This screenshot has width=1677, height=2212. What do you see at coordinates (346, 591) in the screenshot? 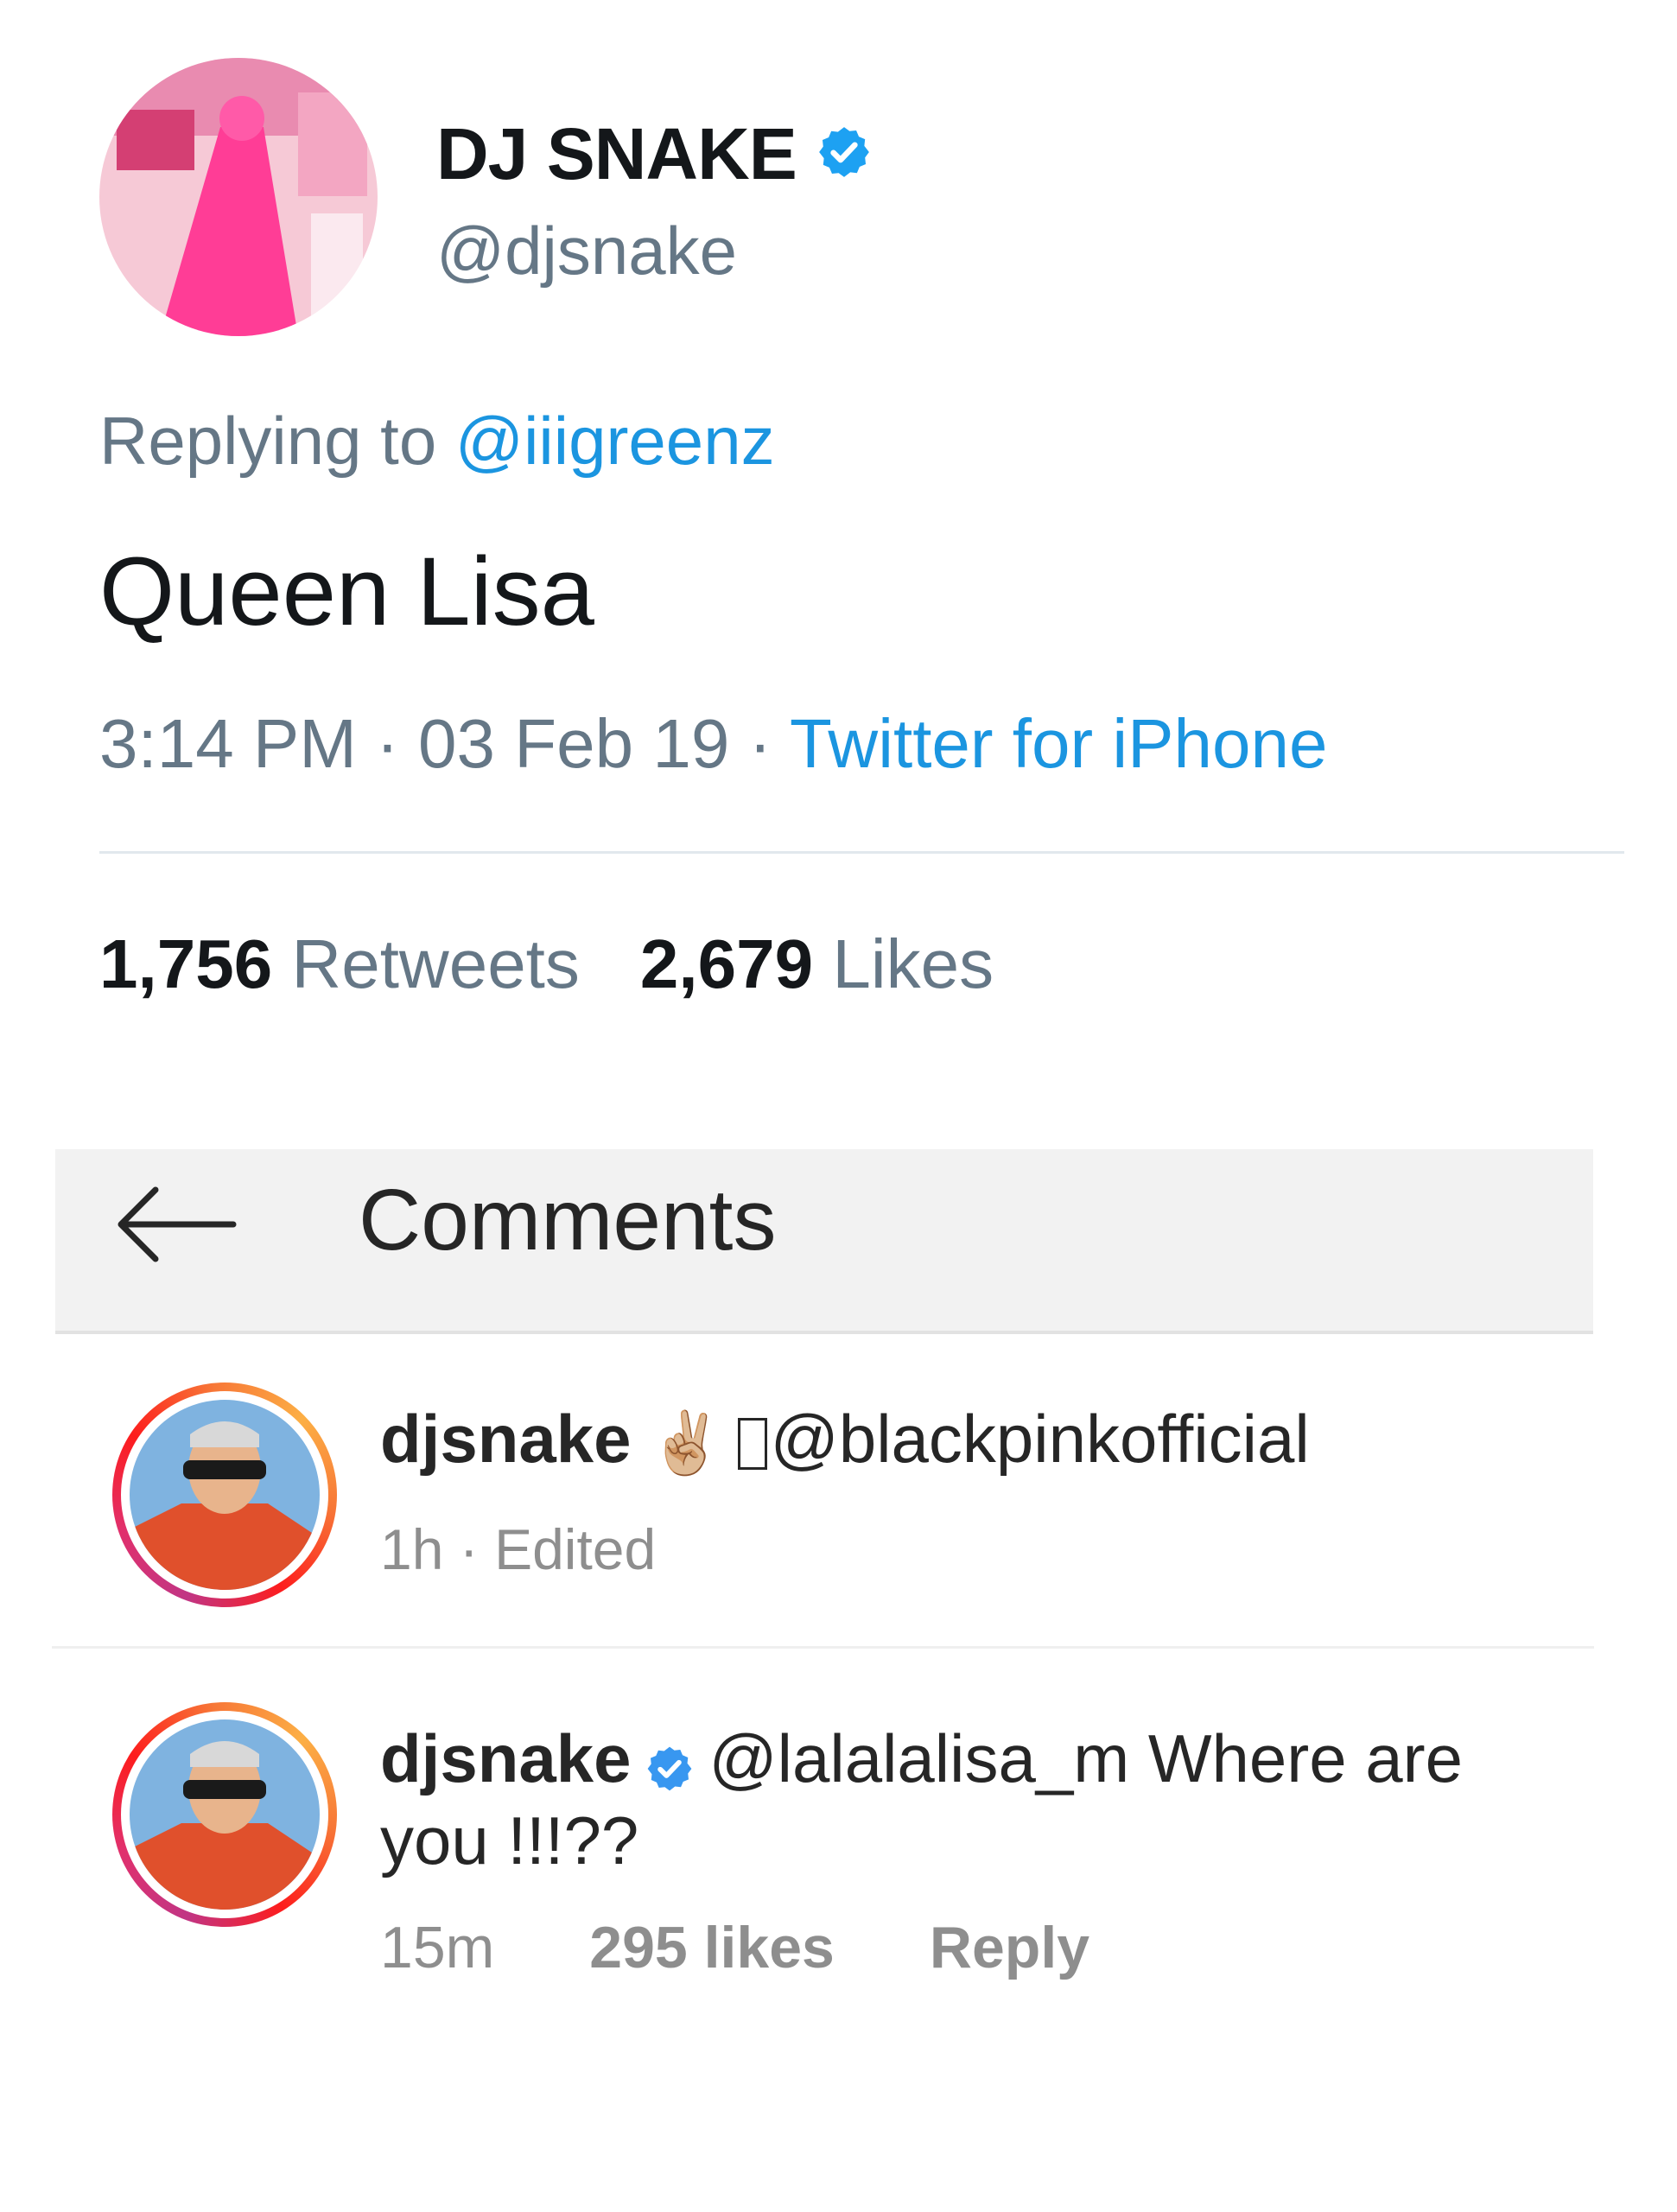
I see `tweet-text: Queen Lisa` at bounding box center [346, 591].